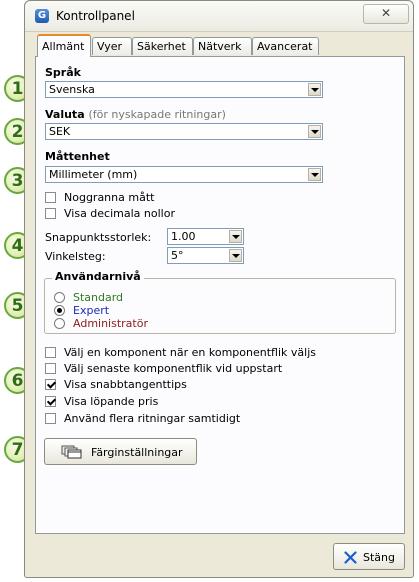  What do you see at coordinates (95, 16) in the screenshot?
I see `window-title: Kontrollpanel` at bounding box center [95, 16].